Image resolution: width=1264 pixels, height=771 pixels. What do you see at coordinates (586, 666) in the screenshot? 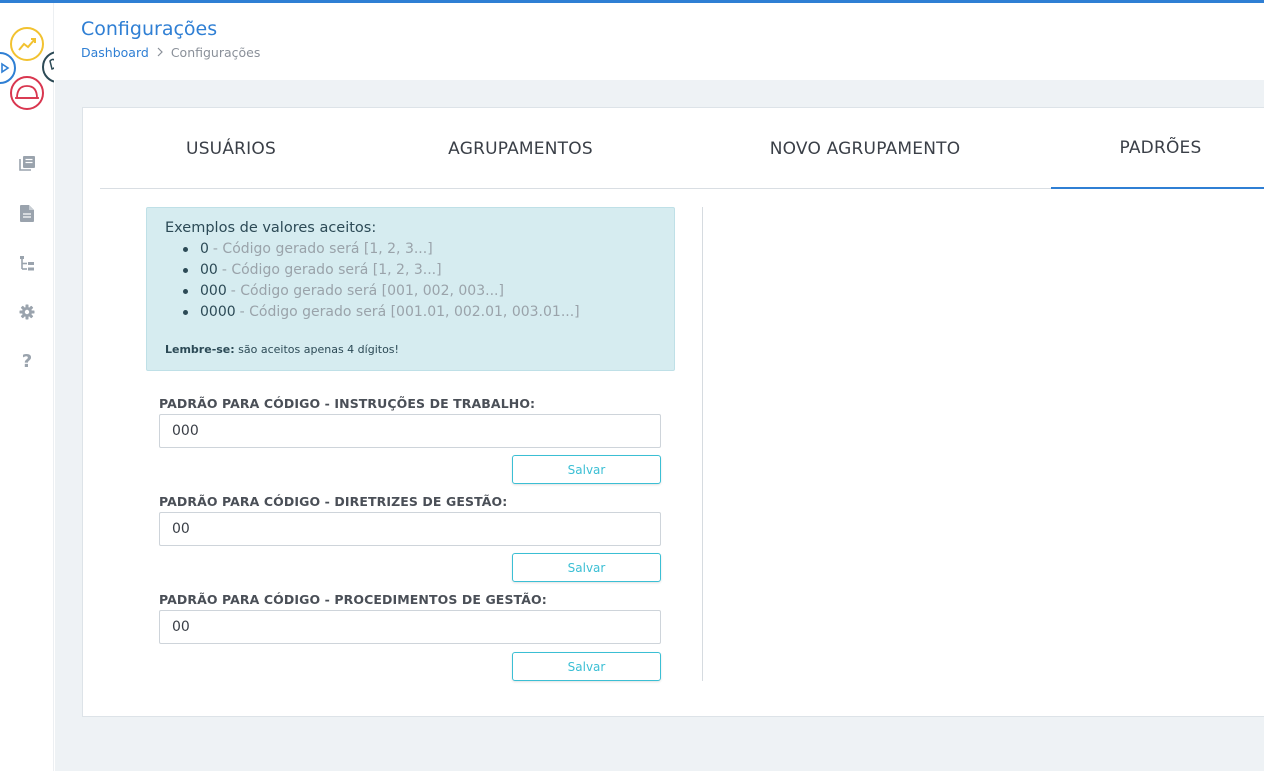
I see `save-procedimentos-button: Salvar` at bounding box center [586, 666].